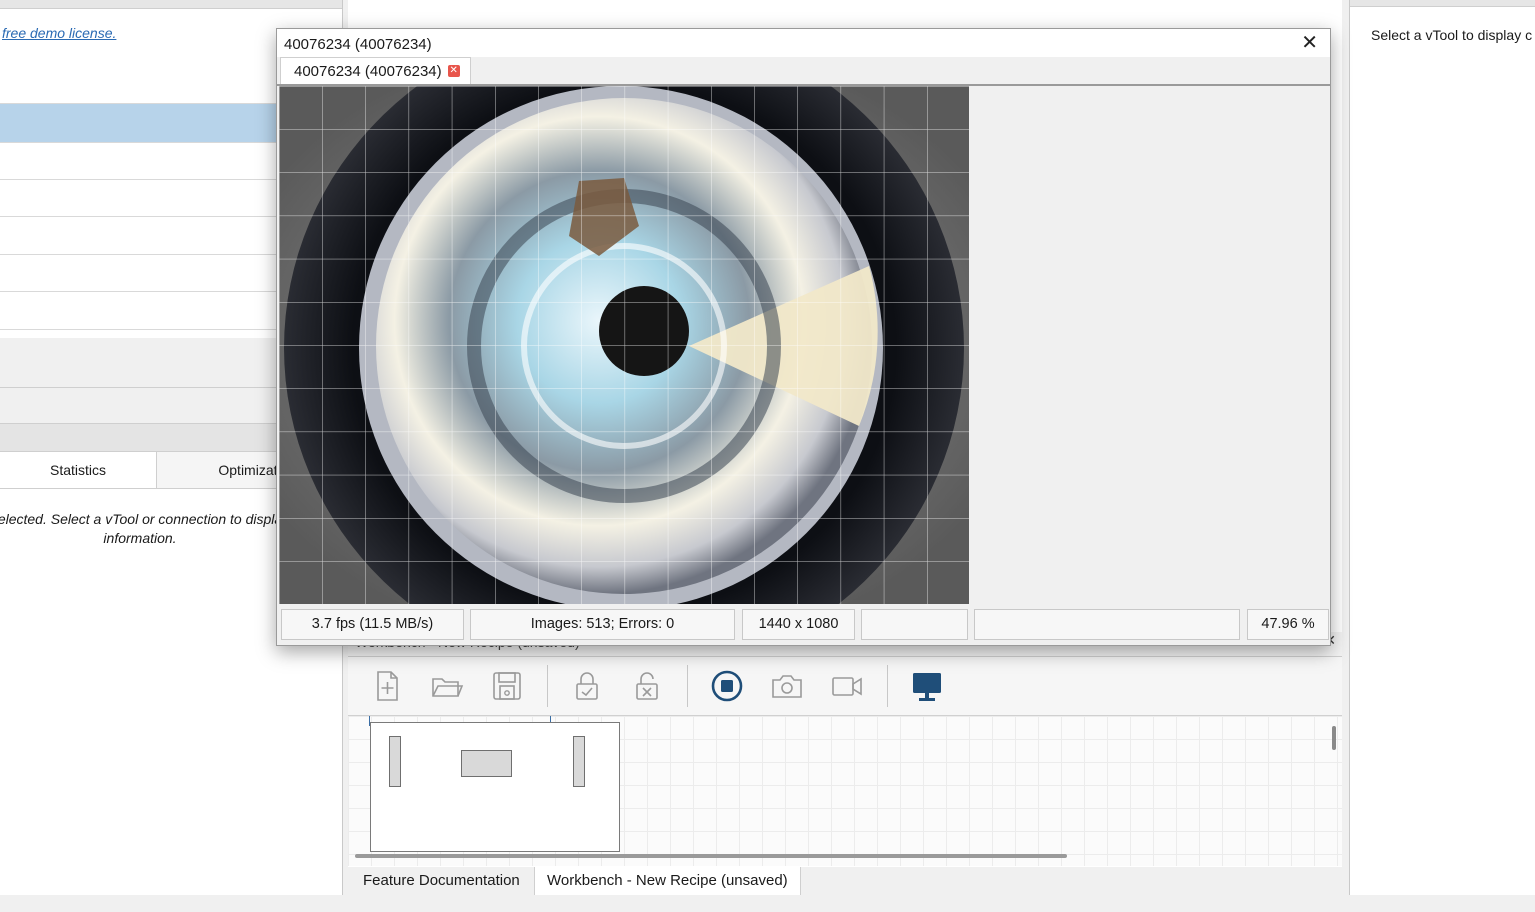 The width and height of the screenshot is (1535, 912). I want to click on input-pin, so click(395, 761).